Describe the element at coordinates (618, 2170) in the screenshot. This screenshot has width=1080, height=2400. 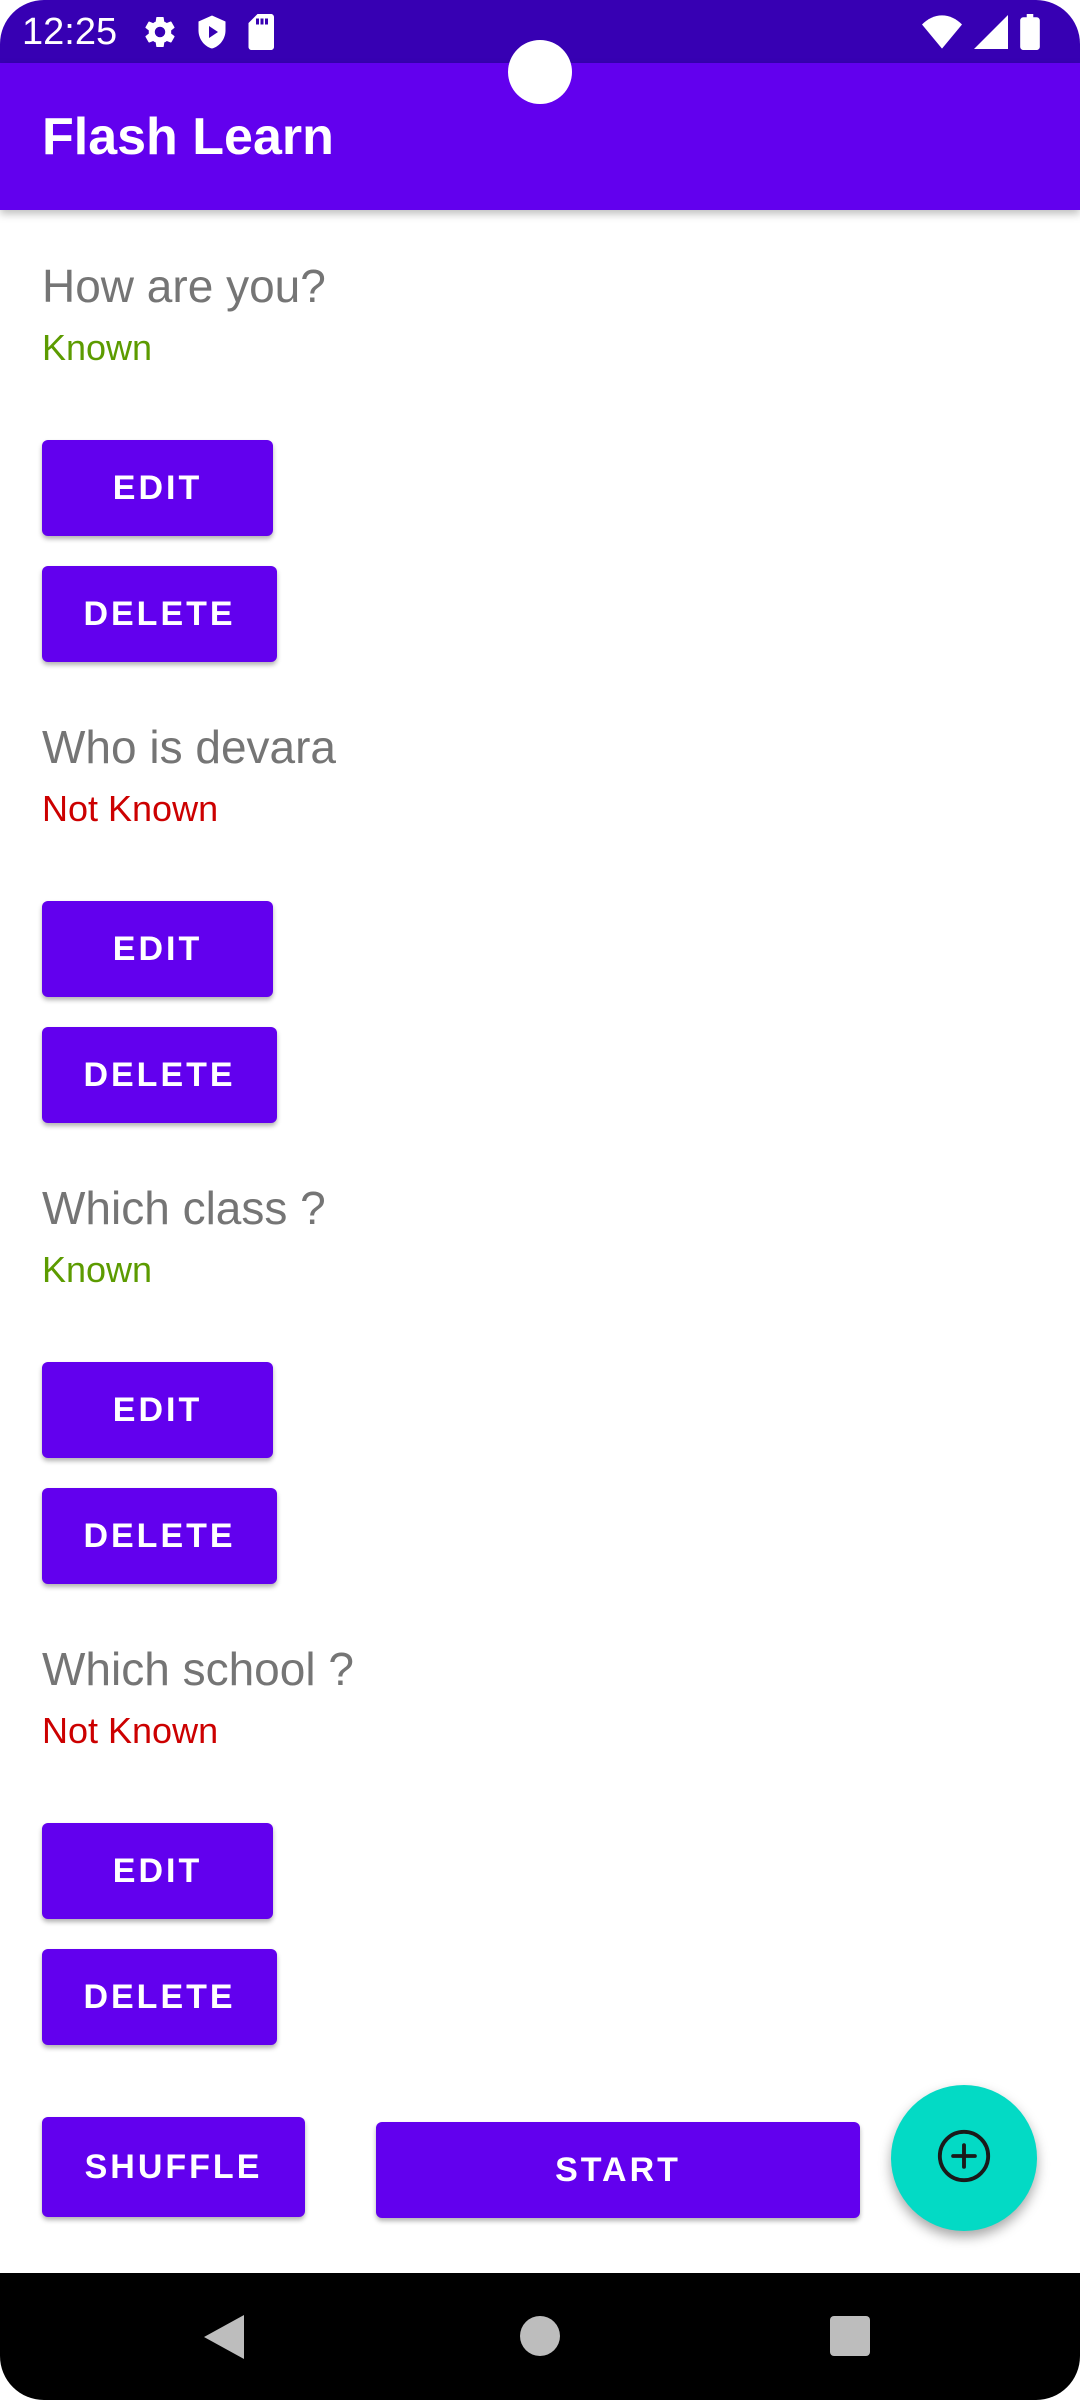
I see `start-button: START` at that location.